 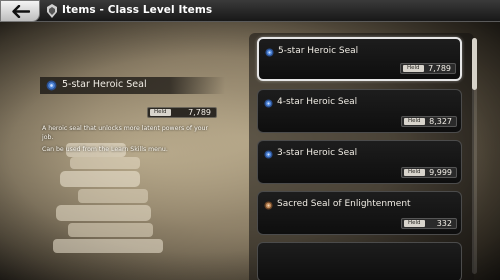 I want to click on held-value: 332, so click(x=444, y=223).